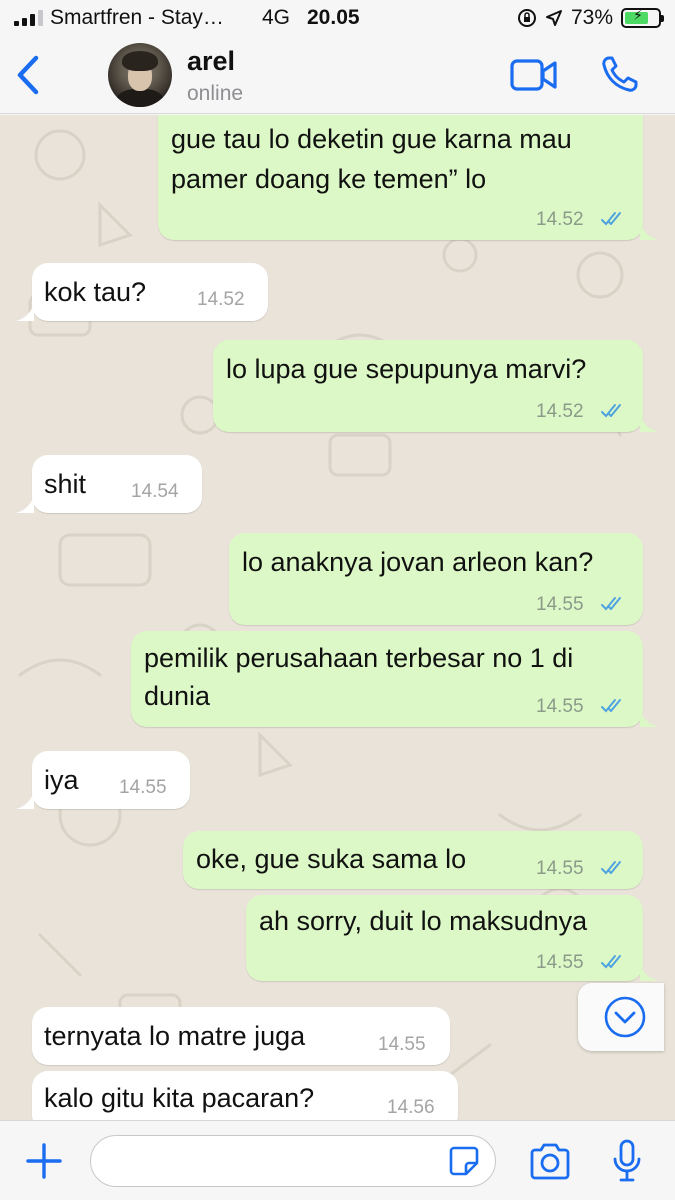 This screenshot has width=675, height=1200. What do you see at coordinates (406, 369) in the screenshot?
I see `message-text: lo lupa gue sepupunya marvi?` at bounding box center [406, 369].